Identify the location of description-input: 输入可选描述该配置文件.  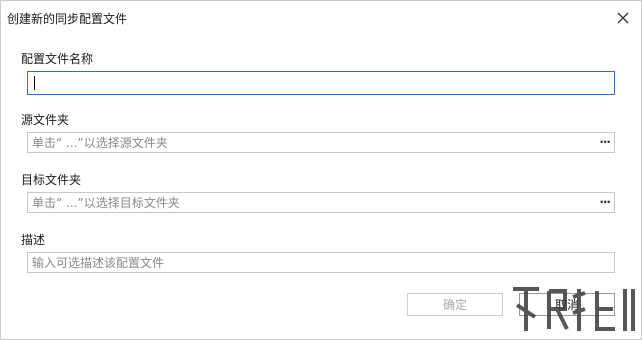
(321, 262).